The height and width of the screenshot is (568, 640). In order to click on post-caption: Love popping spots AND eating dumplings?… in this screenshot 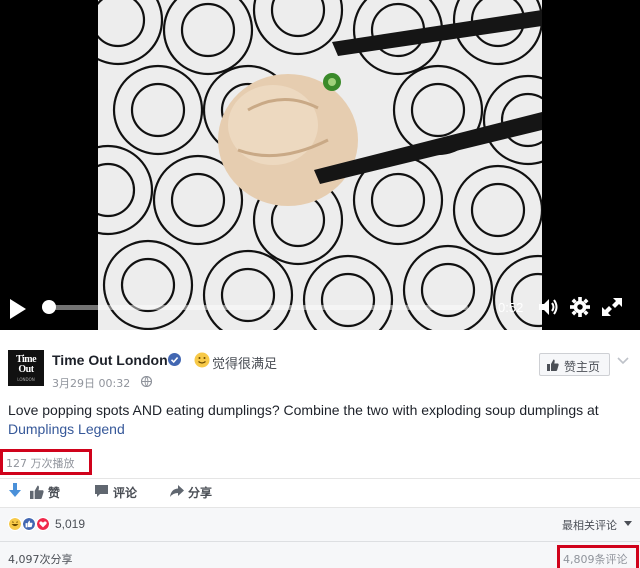, I will do `click(308, 420)`.